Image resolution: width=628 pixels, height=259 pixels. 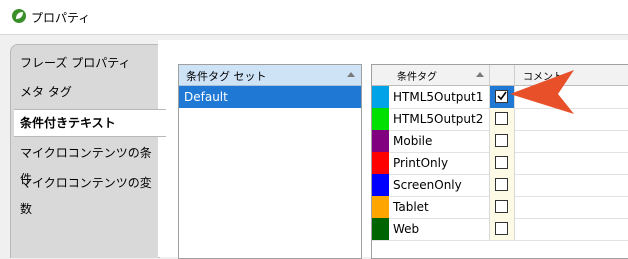 What do you see at coordinates (61, 18) in the screenshot?
I see `window-title: プロパティ` at bounding box center [61, 18].